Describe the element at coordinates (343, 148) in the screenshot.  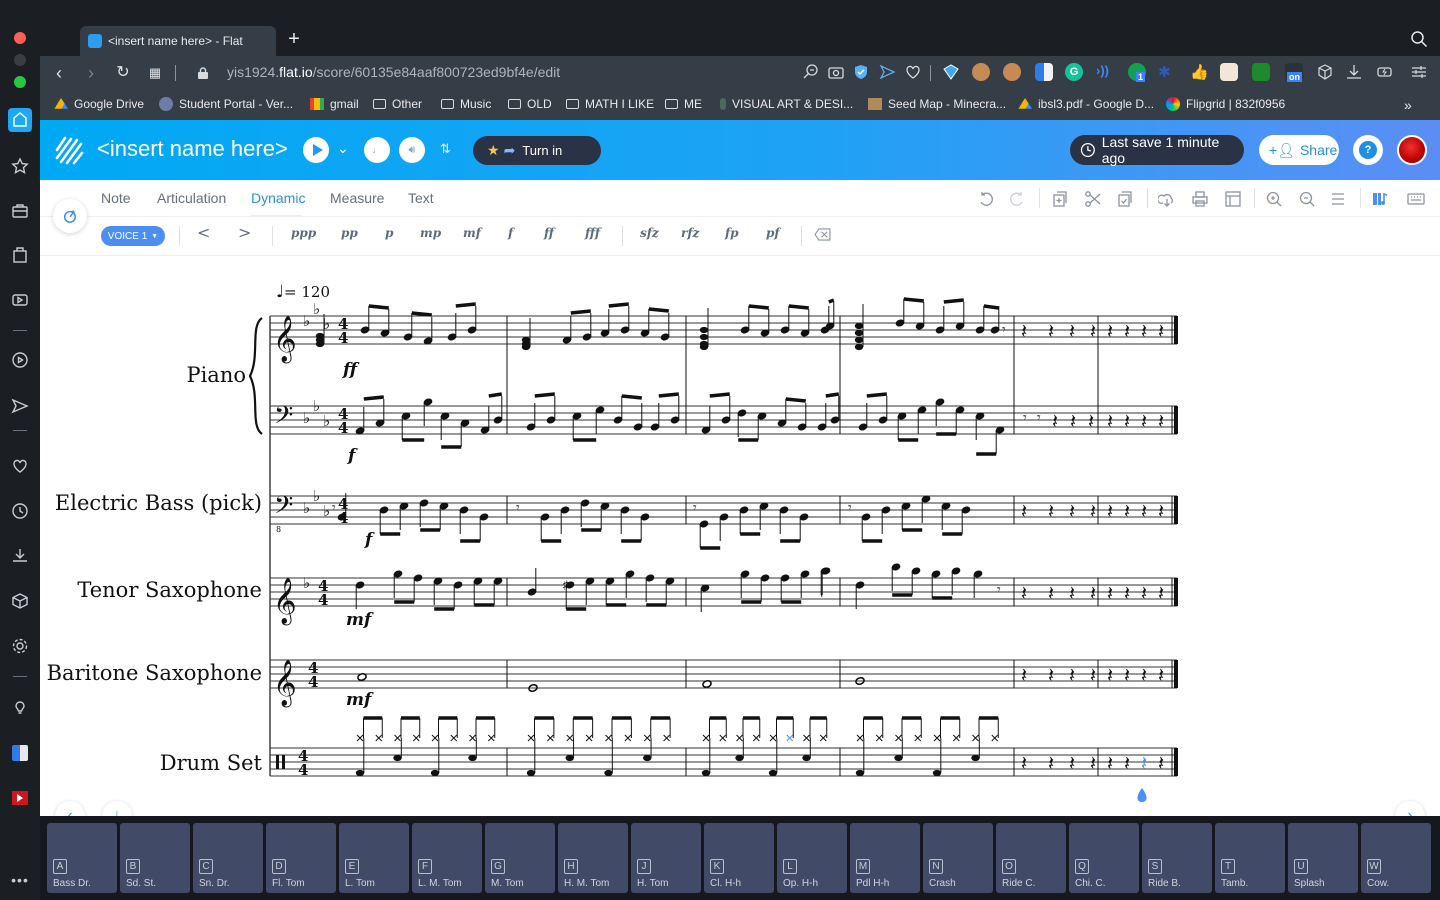
I see `play-options-chevron-icon: ⌄` at that location.